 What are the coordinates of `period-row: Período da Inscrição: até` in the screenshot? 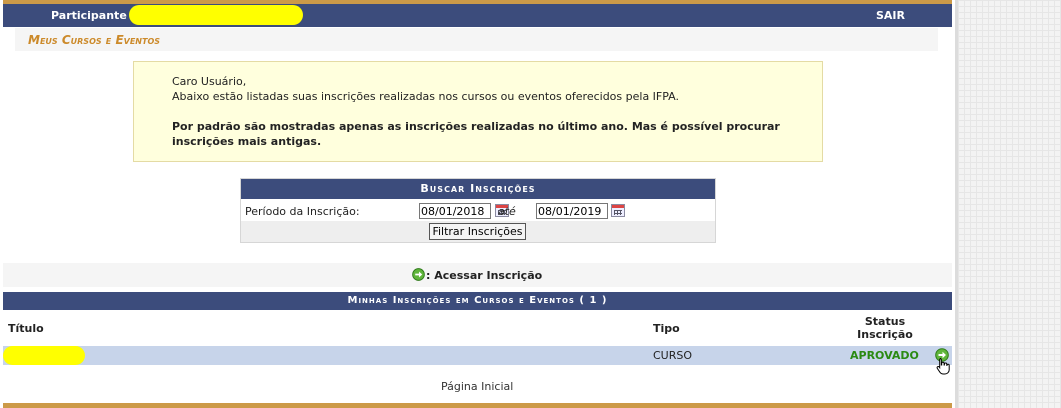 It's located at (478, 210).